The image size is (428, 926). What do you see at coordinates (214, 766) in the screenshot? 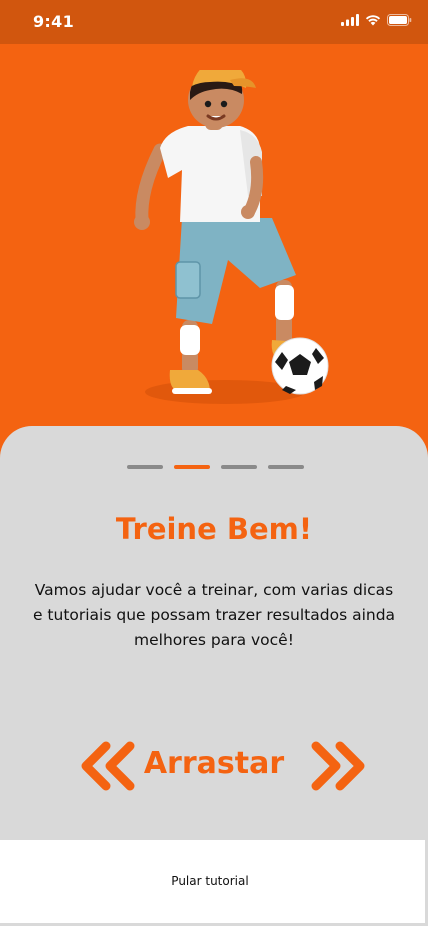
I see `swipe-control: Arrastar` at bounding box center [214, 766].